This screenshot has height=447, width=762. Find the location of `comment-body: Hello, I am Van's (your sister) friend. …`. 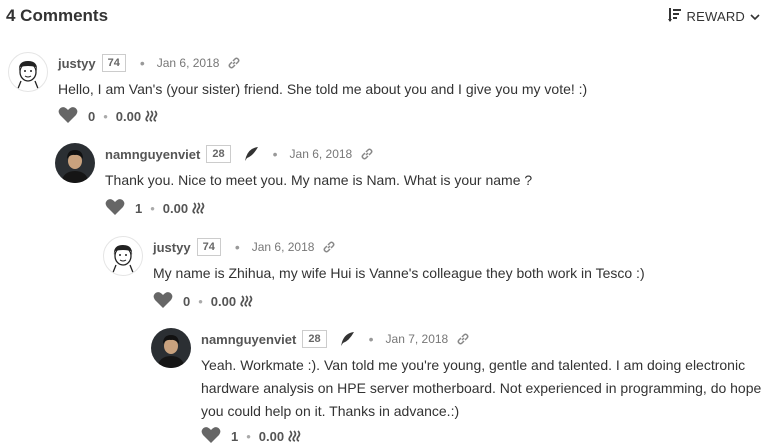

comment-body: Hello, I am Van's (your sister) friend. … is located at coordinates (322, 89).